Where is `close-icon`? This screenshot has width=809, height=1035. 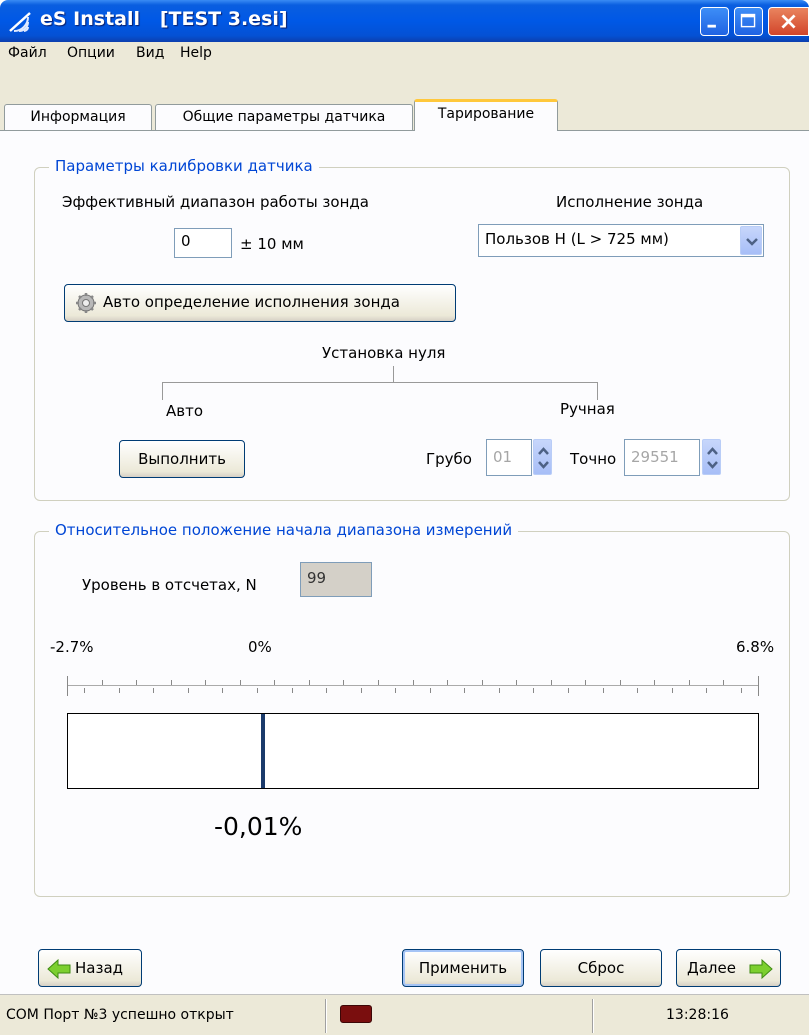
close-icon is located at coordinates (788, 21).